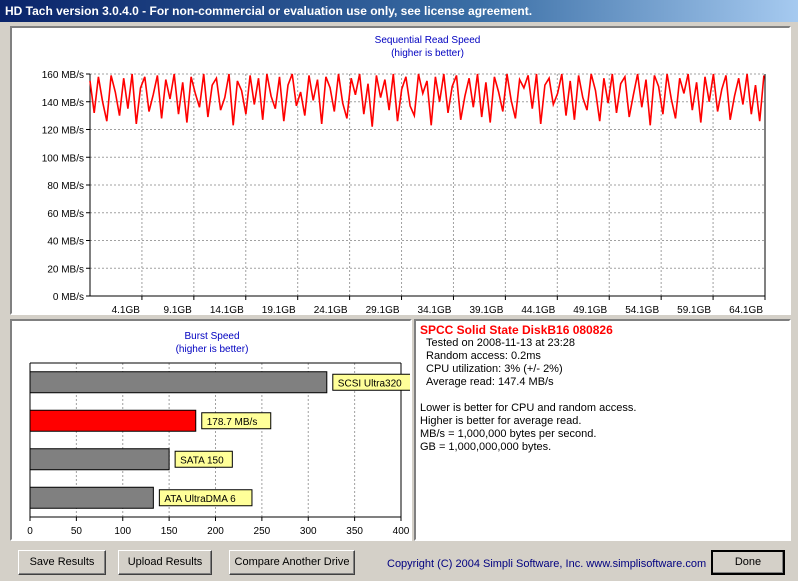 The width and height of the screenshot is (798, 581). Describe the element at coordinates (694, 309) in the screenshot. I see `seq-x-tick-label: 59.1GB` at that location.